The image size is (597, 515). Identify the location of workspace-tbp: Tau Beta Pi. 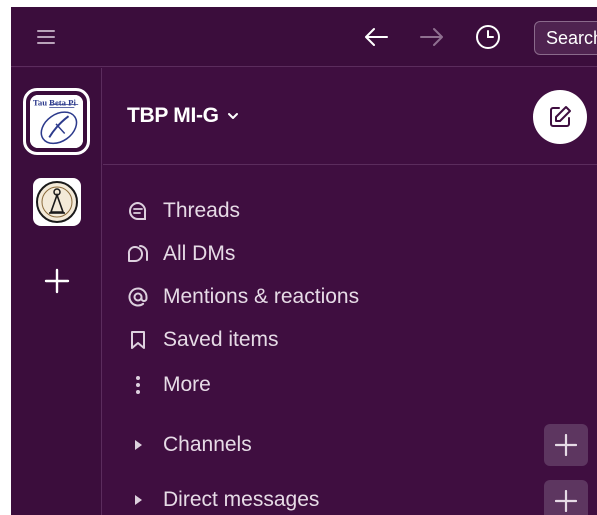
(56, 121).